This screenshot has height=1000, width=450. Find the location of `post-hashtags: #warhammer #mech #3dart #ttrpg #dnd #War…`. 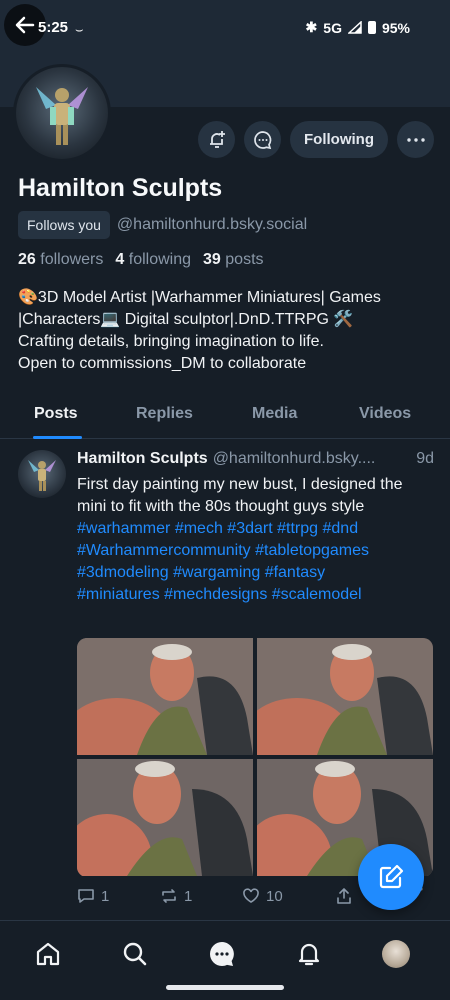

post-hashtags: #warhammer #mech #3dart #ttrpg #dnd #War… is located at coordinates (254, 562).